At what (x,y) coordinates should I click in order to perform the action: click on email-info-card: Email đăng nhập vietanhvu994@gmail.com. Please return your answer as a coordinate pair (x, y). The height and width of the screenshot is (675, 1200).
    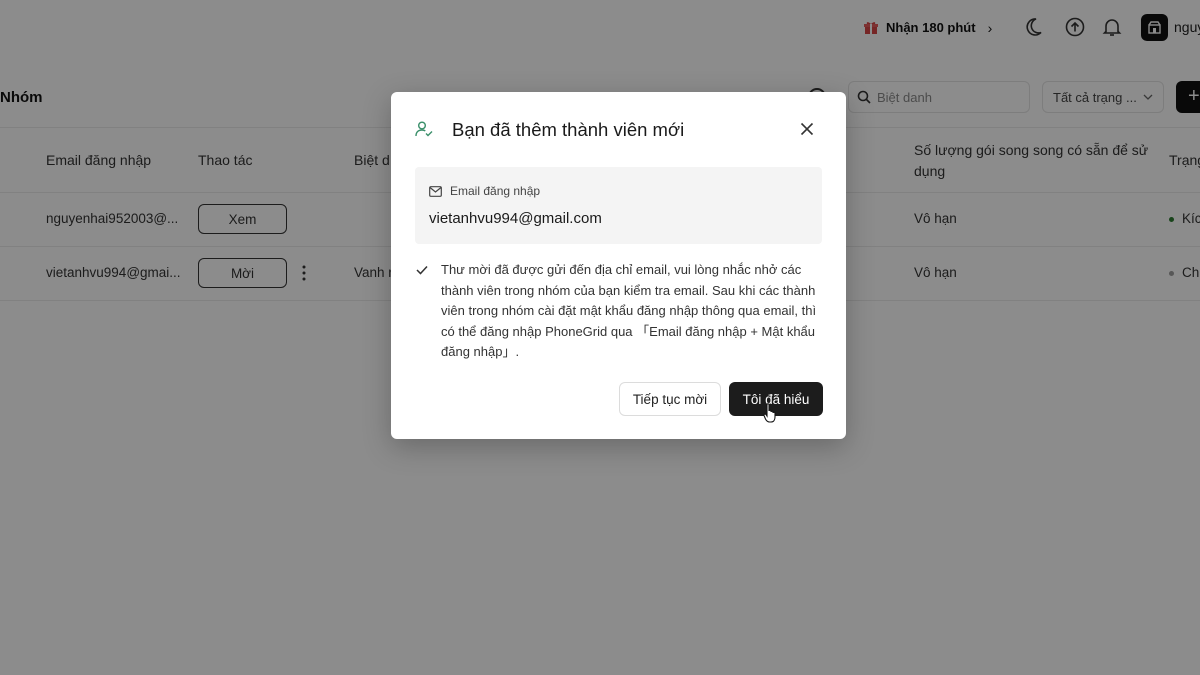
    Looking at the image, I should click on (618, 205).